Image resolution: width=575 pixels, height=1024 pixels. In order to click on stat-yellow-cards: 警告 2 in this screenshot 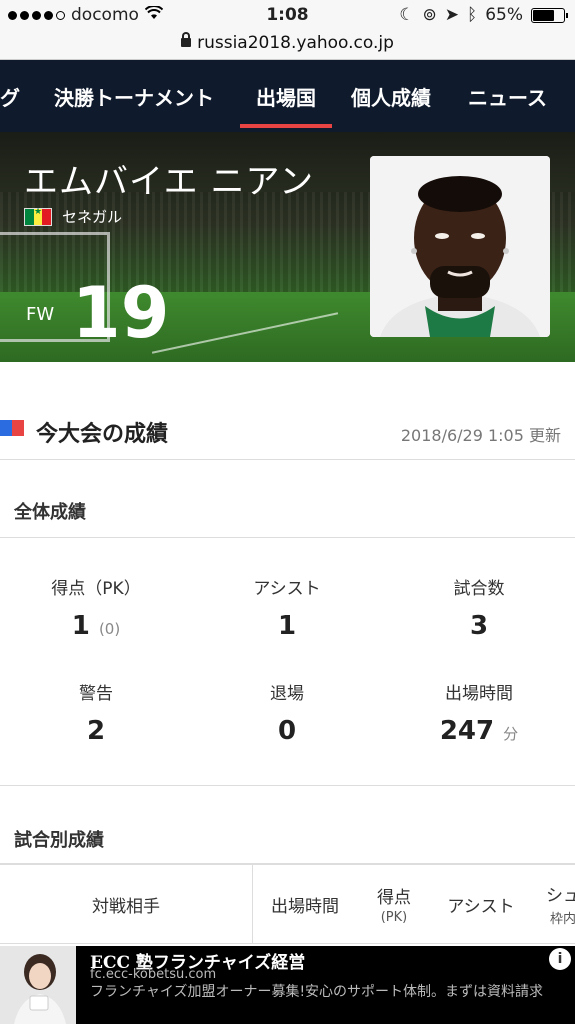, I will do `click(96, 712)`.